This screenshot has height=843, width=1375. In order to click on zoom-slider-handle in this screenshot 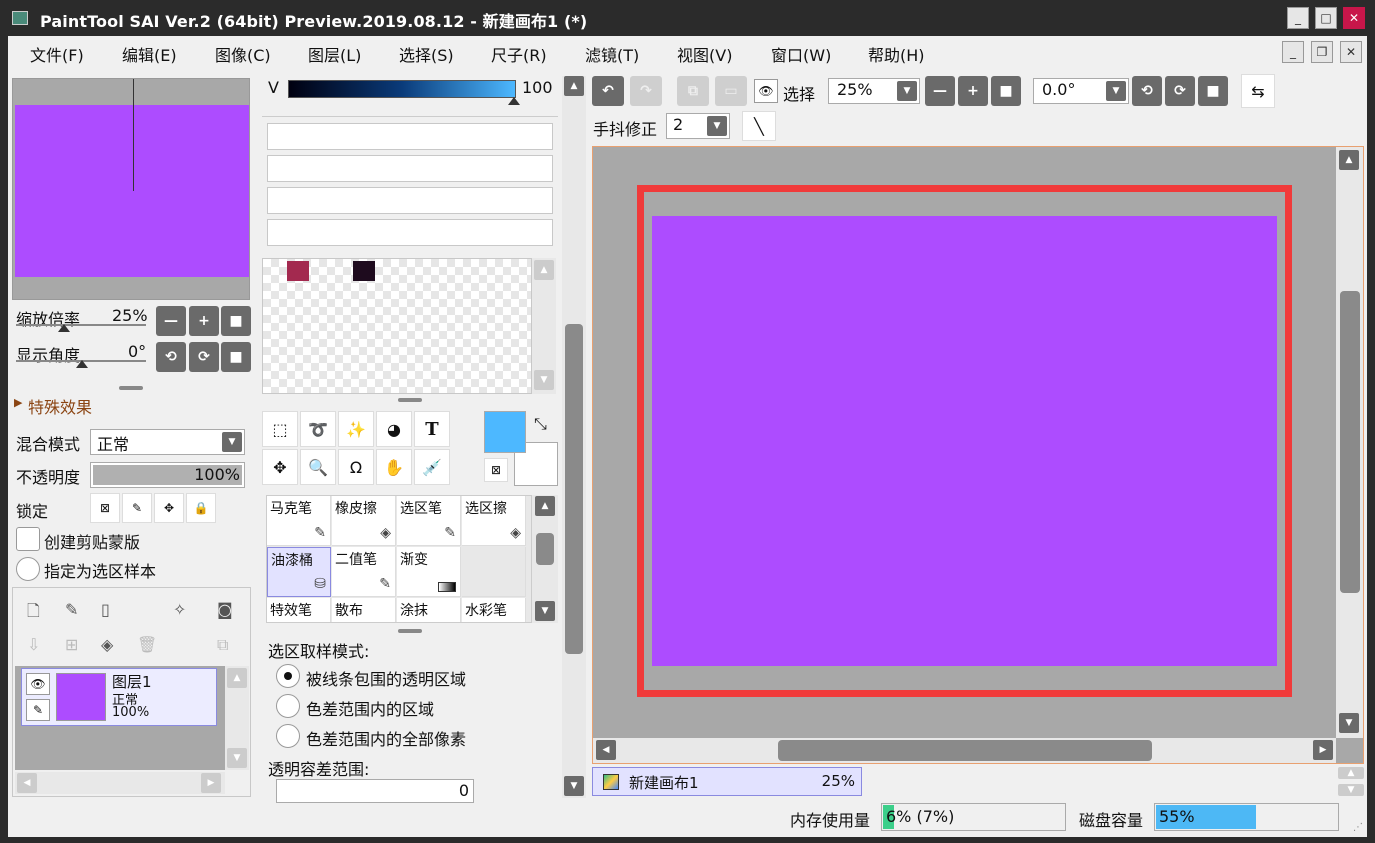, I will do `click(64, 328)`.